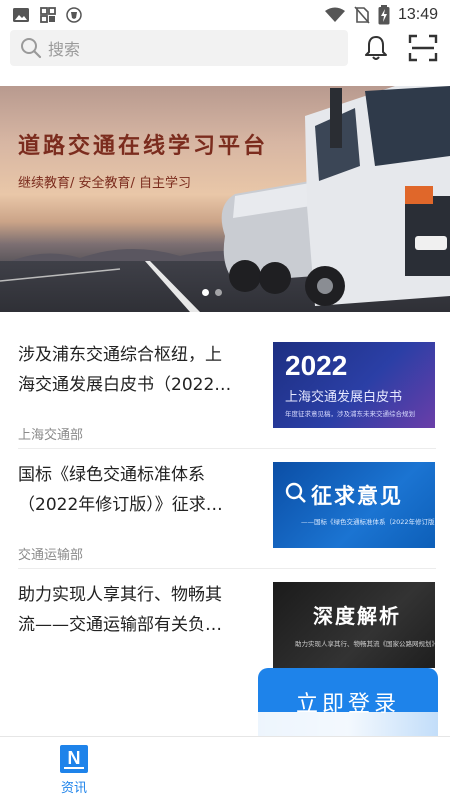  I want to click on image-icon, so click(21, 15).